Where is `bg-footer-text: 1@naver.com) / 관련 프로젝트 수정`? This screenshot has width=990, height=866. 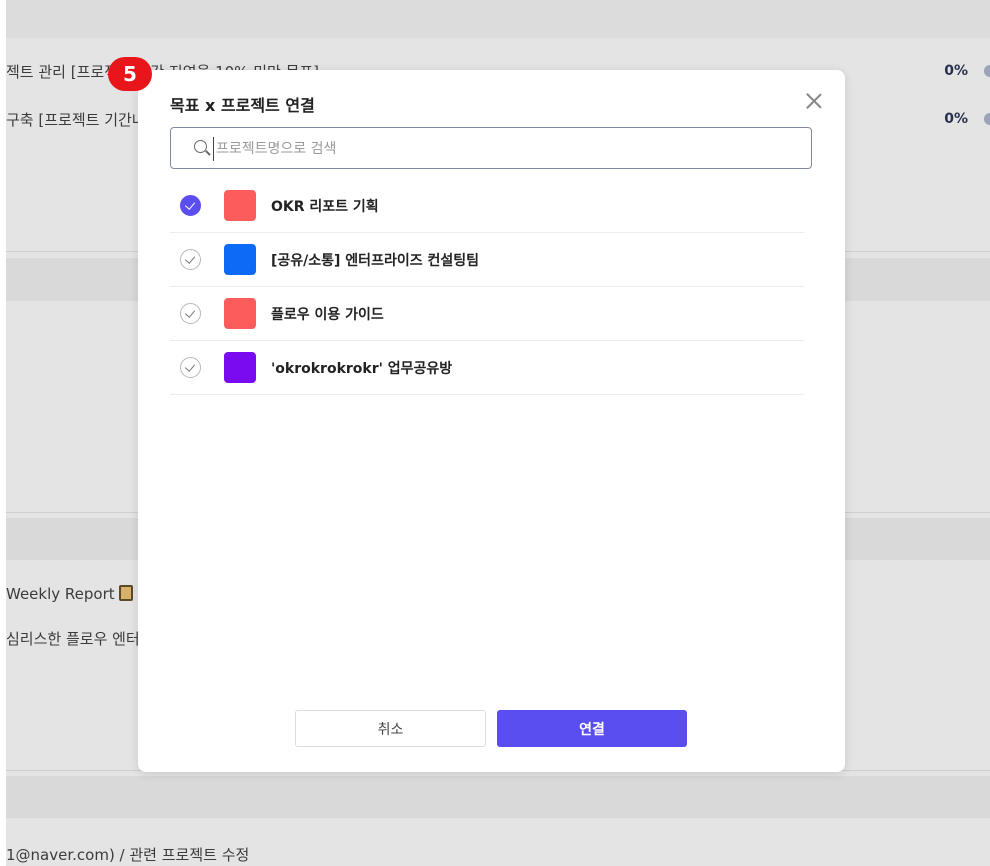
bg-footer-text: 1@naver.com) / 관련 프로젝트 수정 is located at coordinates (128, 855).